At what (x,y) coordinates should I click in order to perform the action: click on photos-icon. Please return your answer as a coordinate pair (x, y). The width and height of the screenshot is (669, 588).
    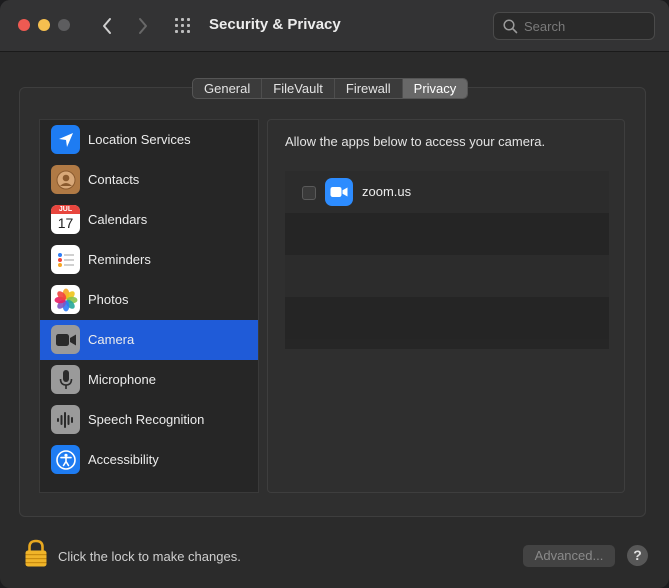
    Looking at the image, I should click on (65, 299).